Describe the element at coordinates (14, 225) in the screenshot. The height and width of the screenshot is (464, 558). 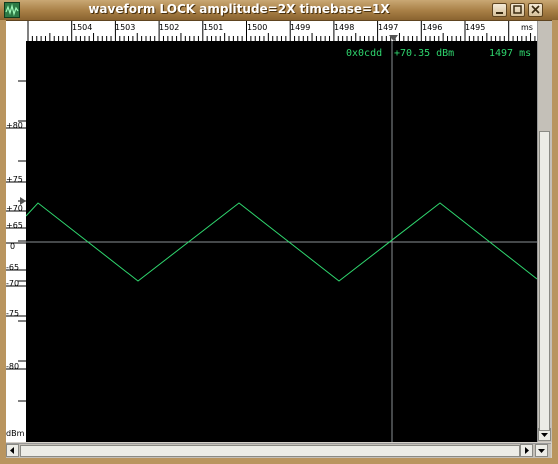
I see `level-label: +65` at that location.